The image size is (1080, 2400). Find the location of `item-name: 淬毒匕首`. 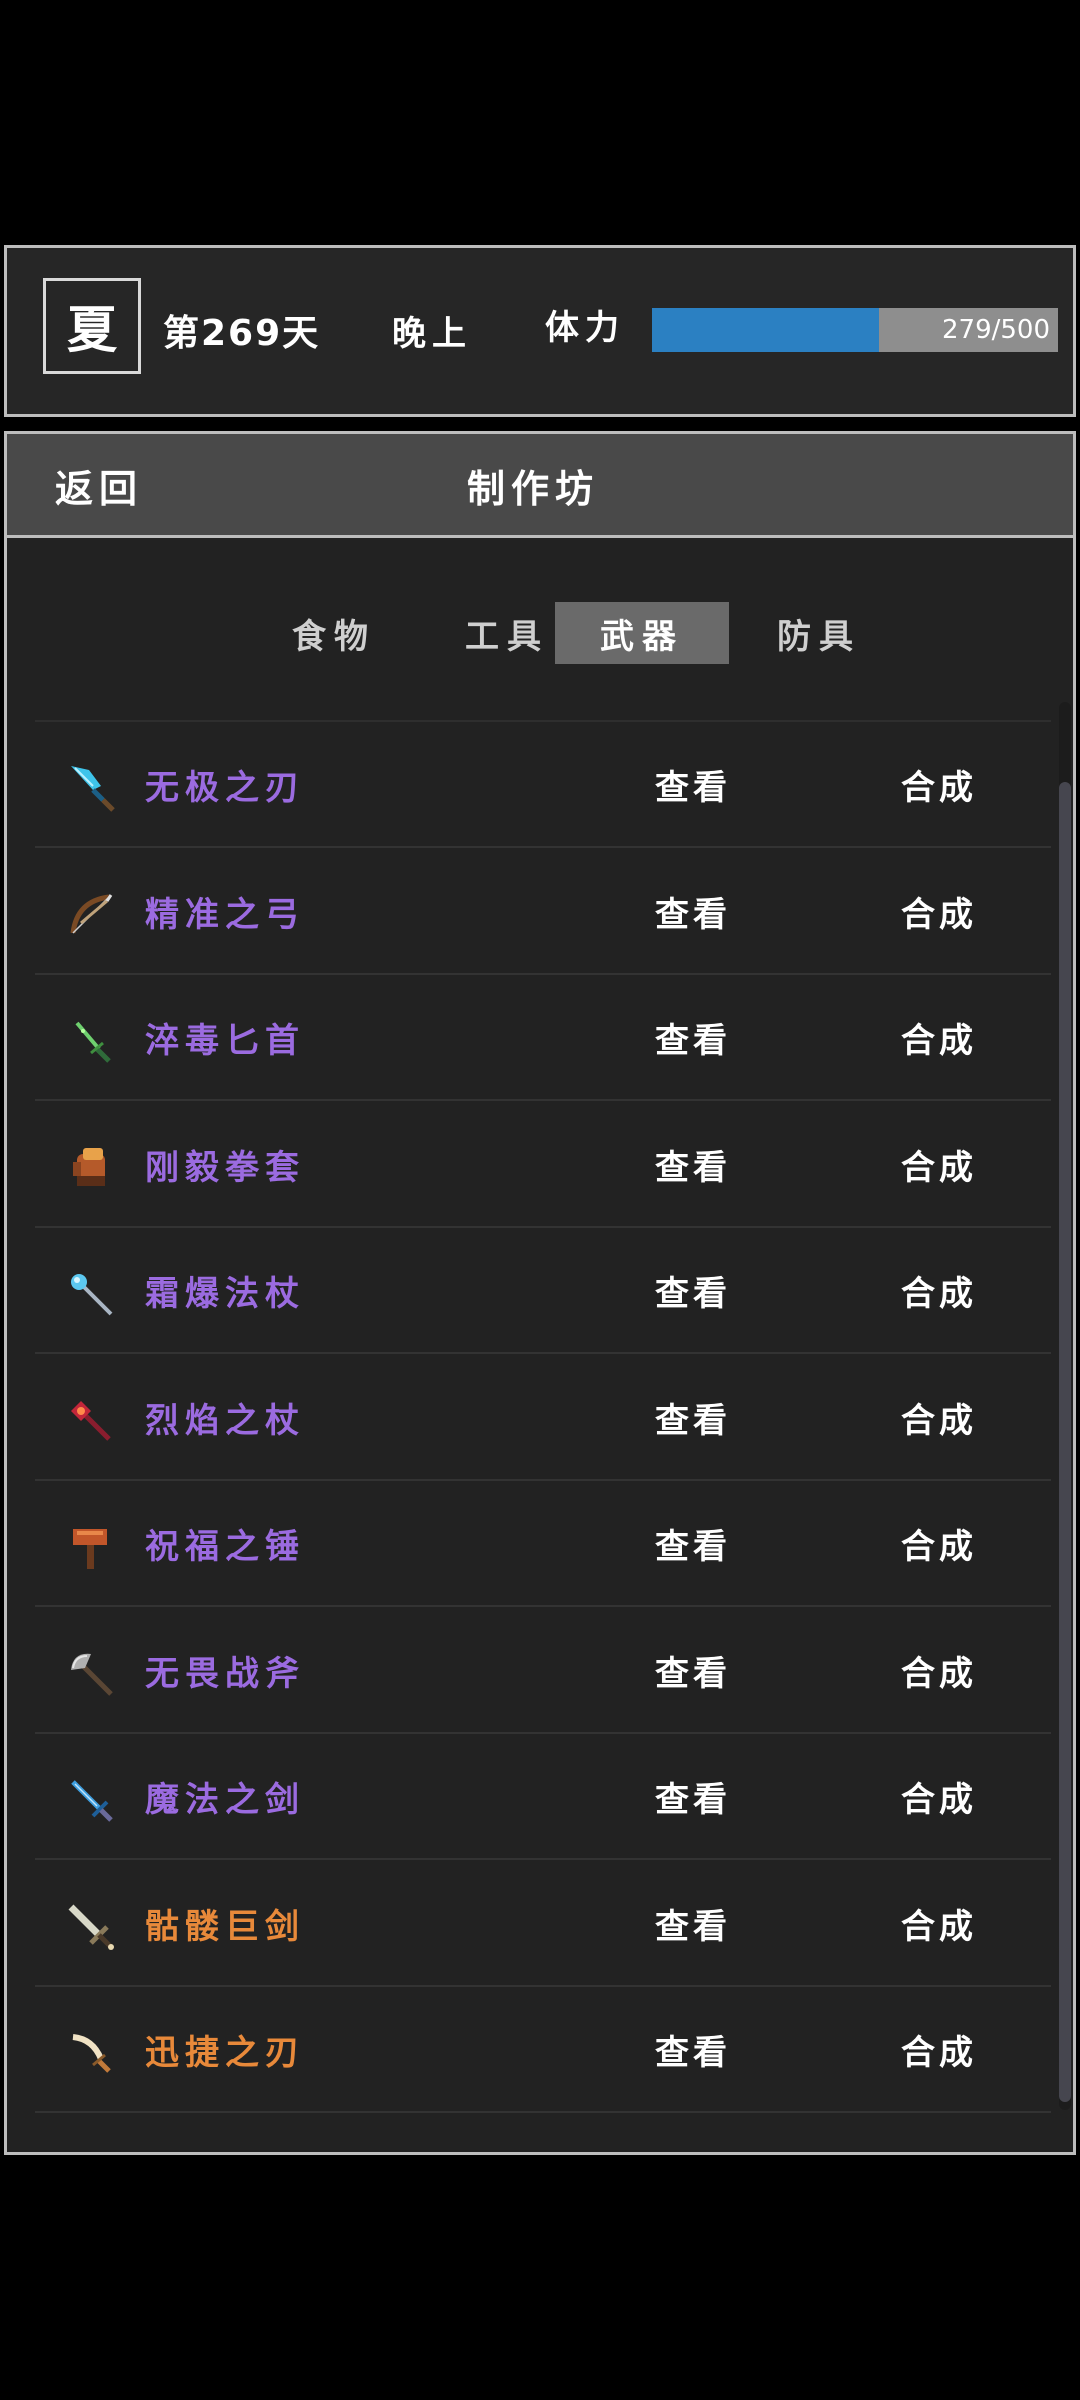

item-name: 淬毒匕首 is located at coordinates (225, 1041).